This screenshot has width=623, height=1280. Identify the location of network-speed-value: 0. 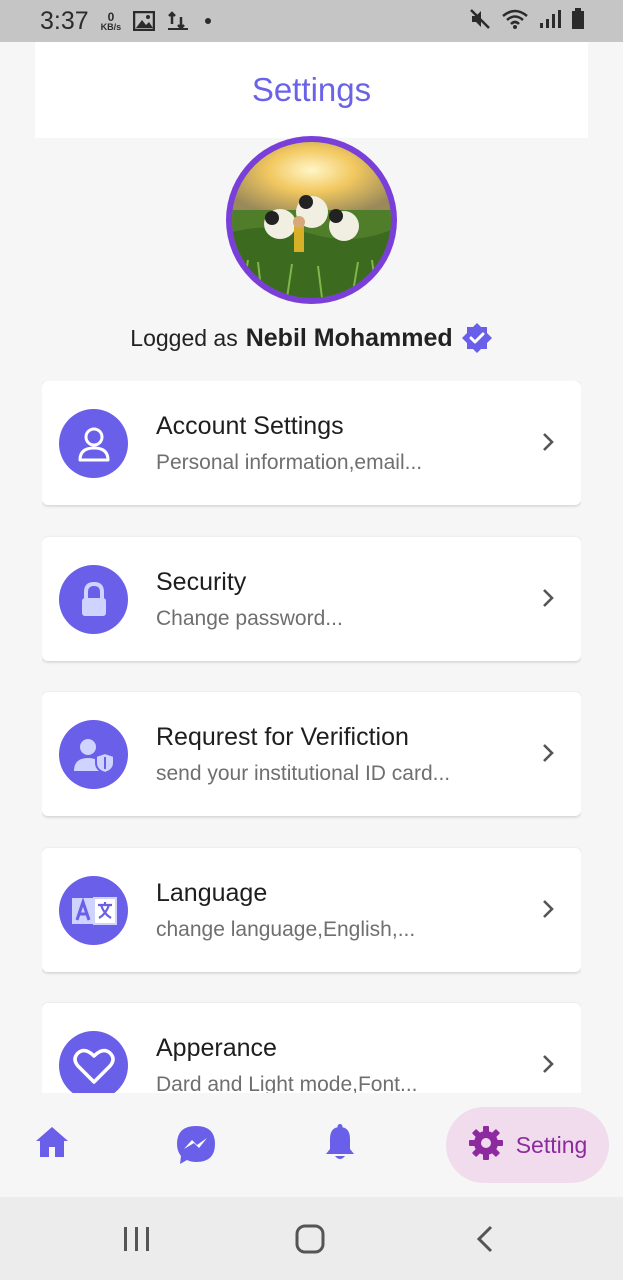
(111, 16).